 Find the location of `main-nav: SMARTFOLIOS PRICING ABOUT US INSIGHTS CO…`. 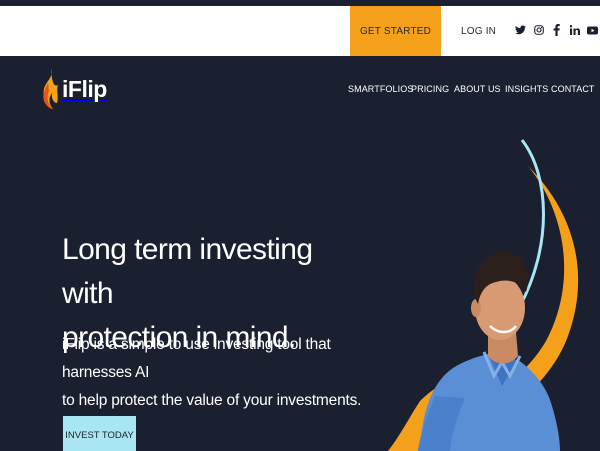

main-nav: SMARTFOLIOS PRICING ABOUT US INSIGHTS CO… is located at coordinates (300, 90).